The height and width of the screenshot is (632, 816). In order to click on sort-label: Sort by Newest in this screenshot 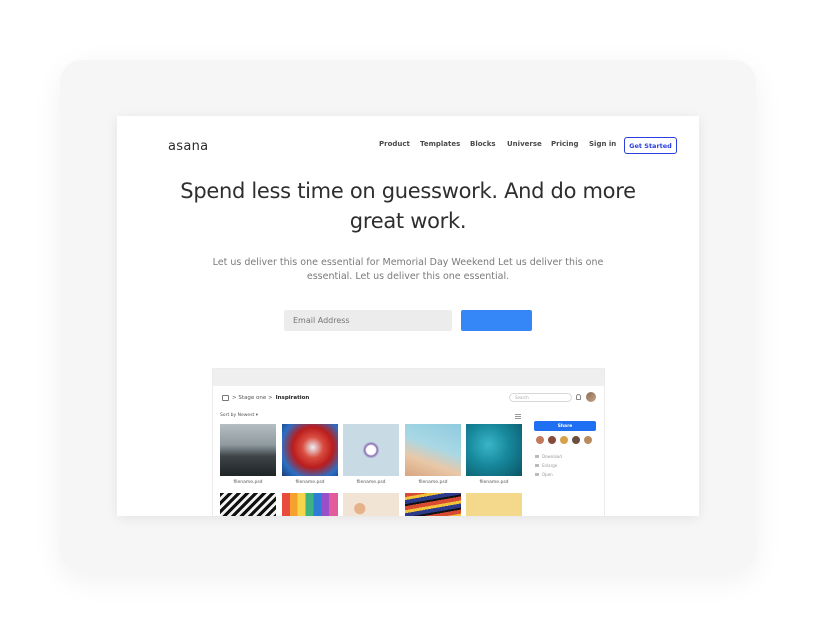, I will do `click(237, 415)`.